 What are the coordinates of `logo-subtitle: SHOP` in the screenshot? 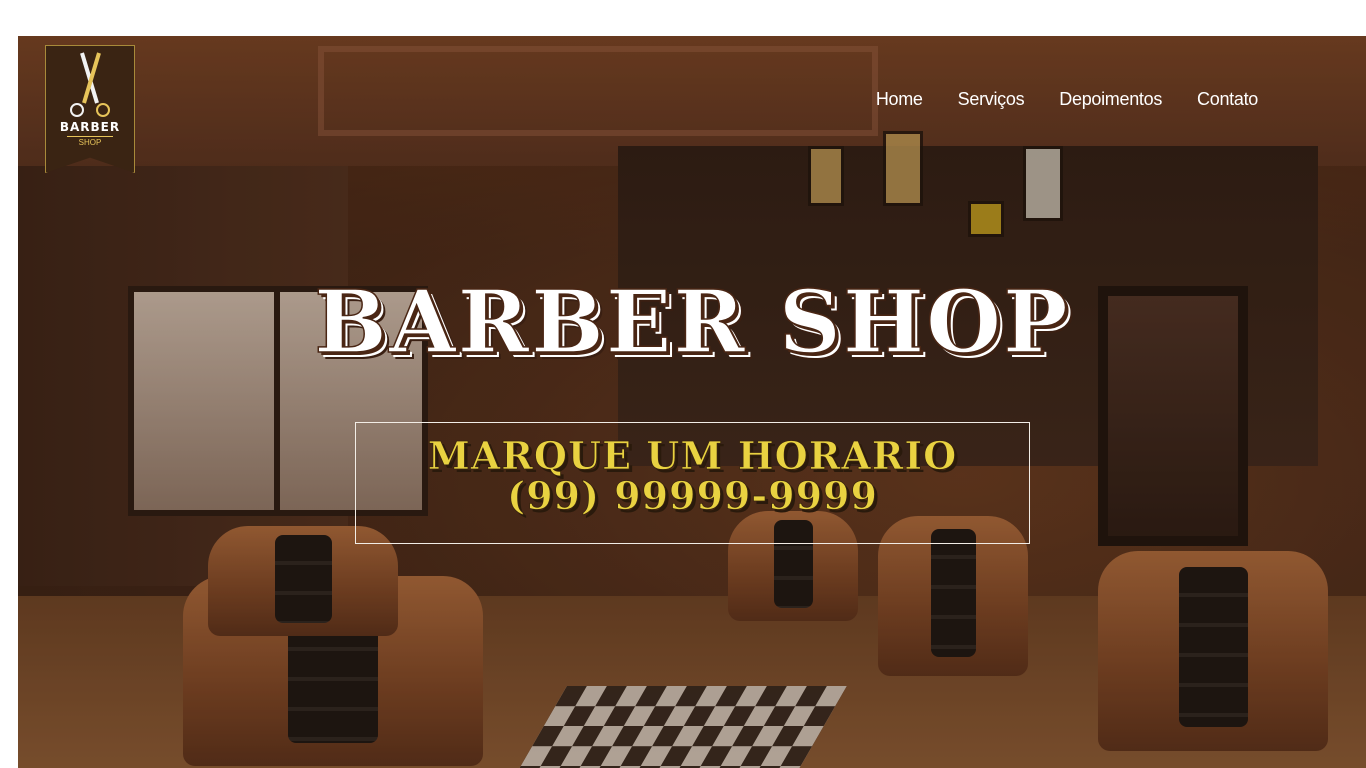 It's located at (90, 142).